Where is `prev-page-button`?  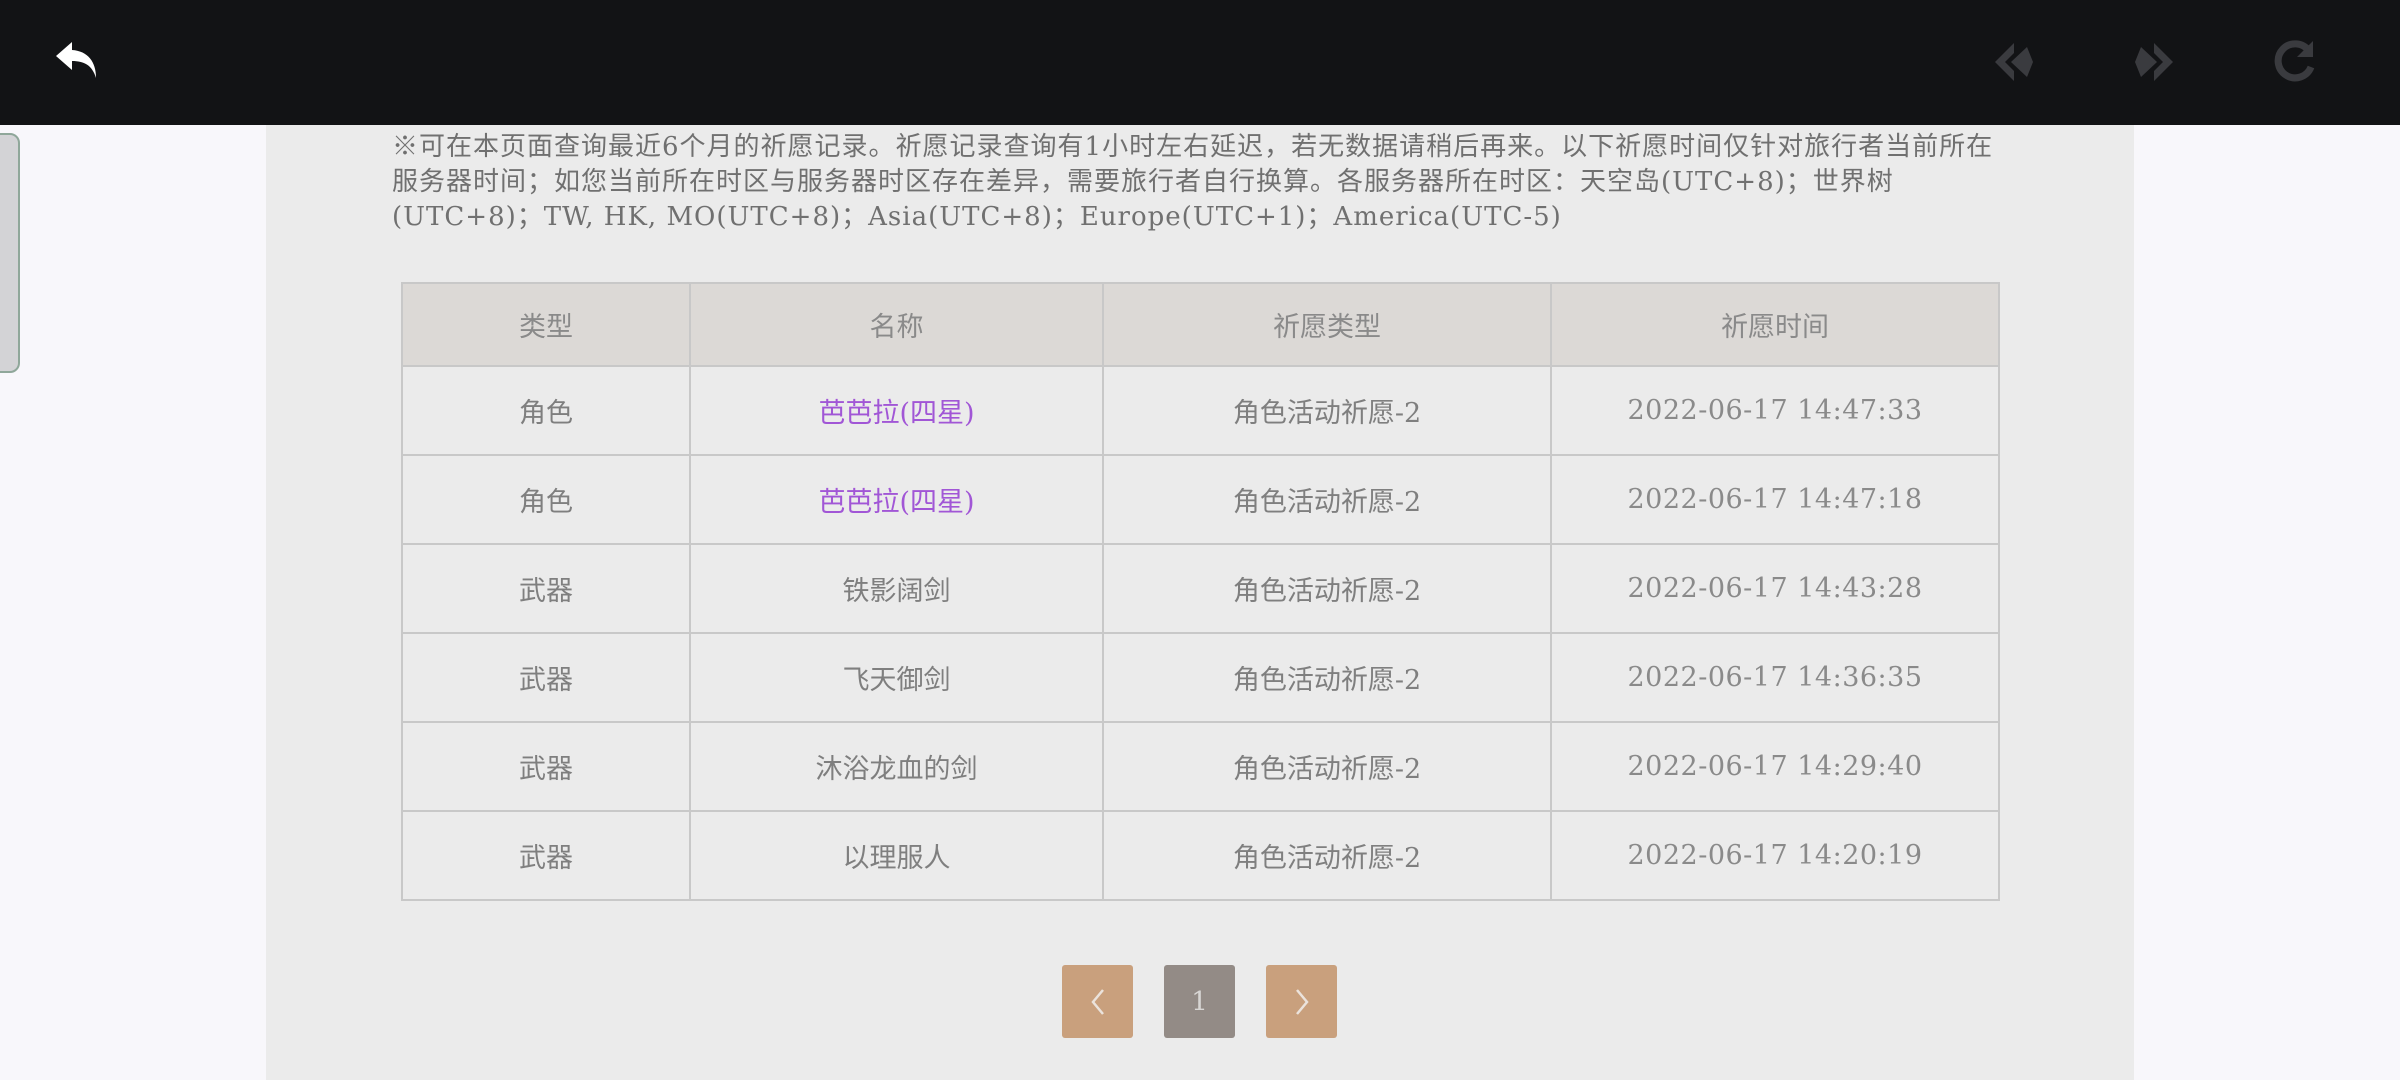
prev-page-button is located at coordinates (1097, 1001).